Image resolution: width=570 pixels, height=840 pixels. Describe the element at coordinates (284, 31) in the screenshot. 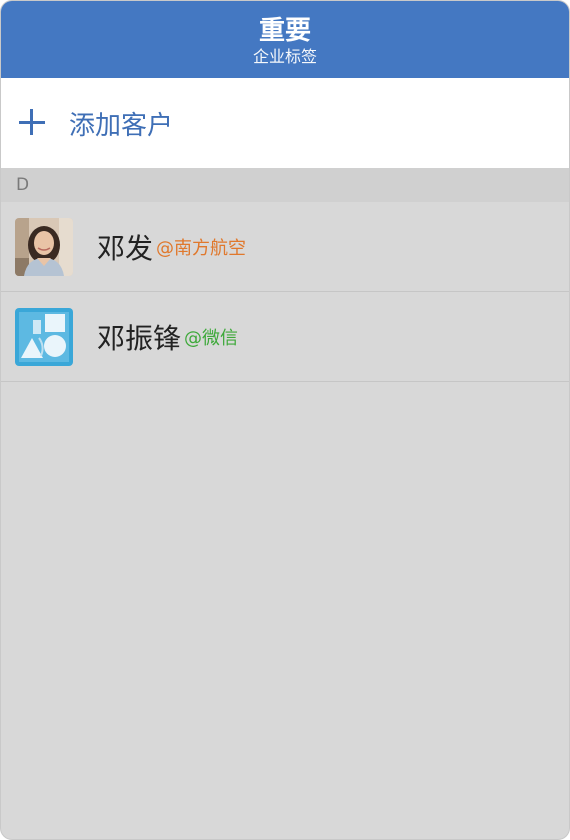

I see `page-title: 重要` at that location.